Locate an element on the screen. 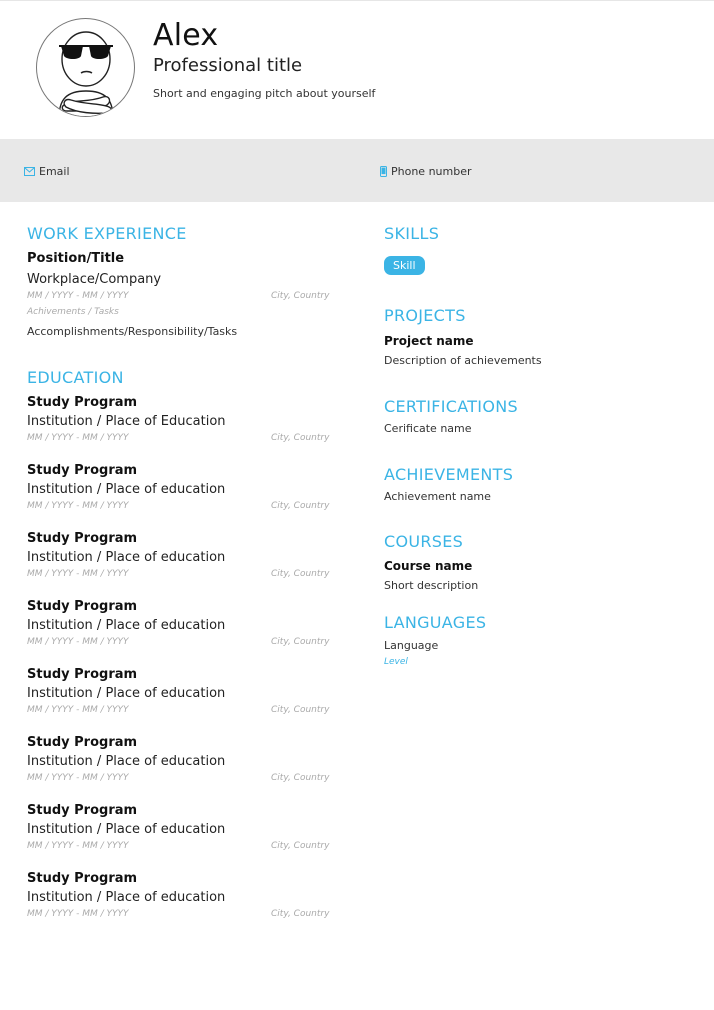  certifications-heading: CERTIFICATIONS is located at coordinates (451, 406).